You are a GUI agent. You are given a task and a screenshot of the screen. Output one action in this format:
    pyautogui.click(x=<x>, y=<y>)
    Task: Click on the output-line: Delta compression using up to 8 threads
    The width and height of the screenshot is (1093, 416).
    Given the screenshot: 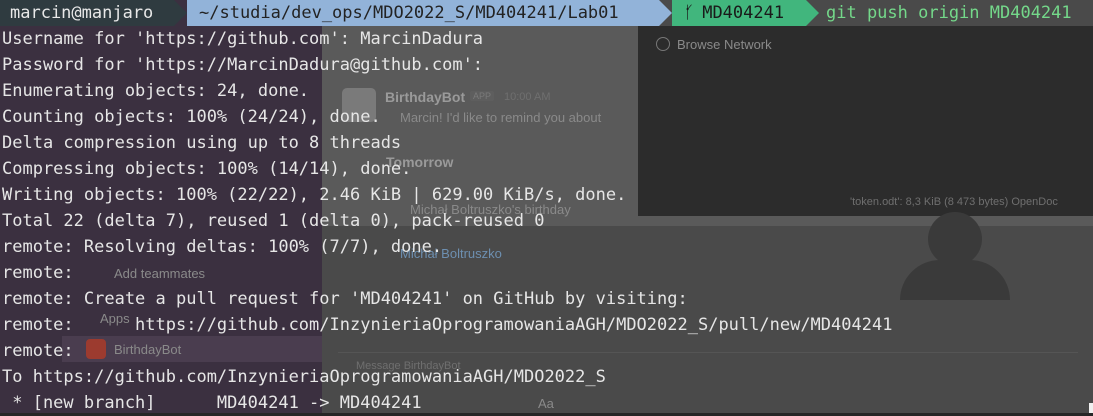 What is the action you would take?
    pyautogui.click(x=202, y=143)
    